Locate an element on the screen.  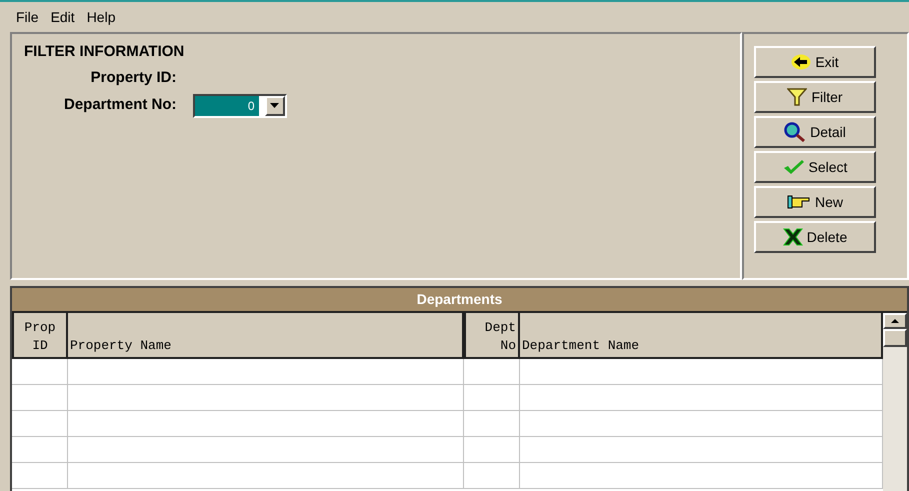
toolbar-button: Filter is located at coordinates (815, 97).